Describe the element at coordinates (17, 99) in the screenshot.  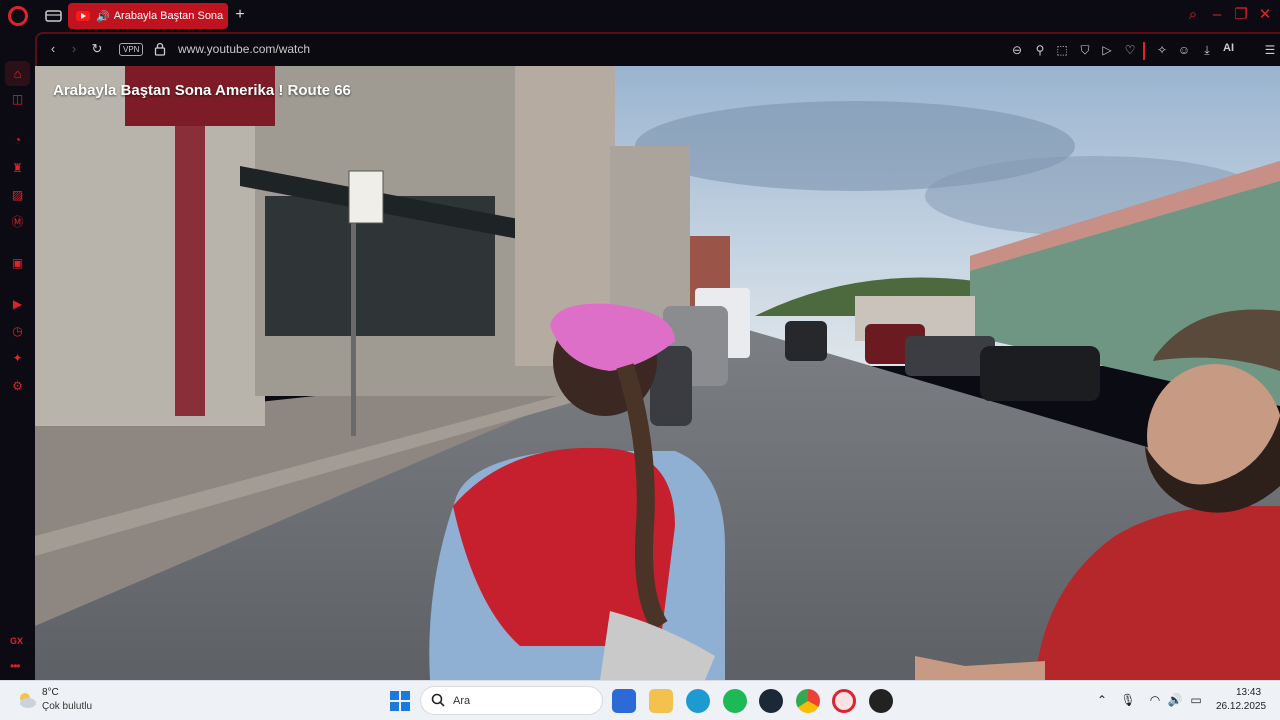
I see `gamepad-icon: ◫` at that location.